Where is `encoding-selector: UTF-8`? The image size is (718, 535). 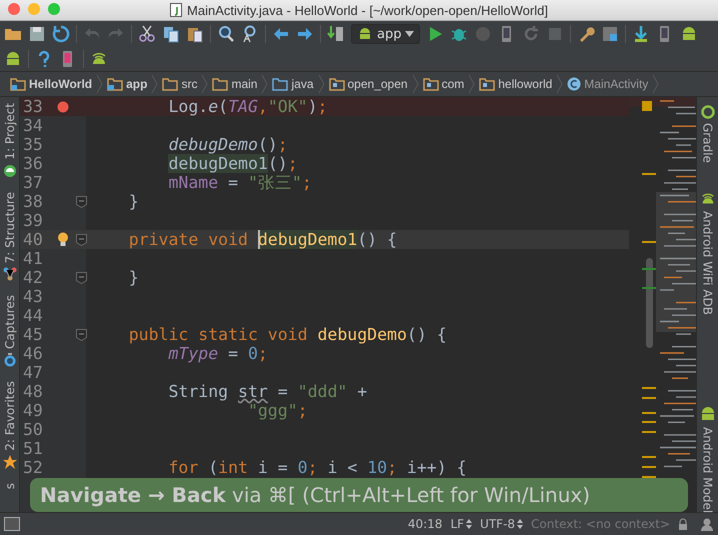
encoding-selector: UTF-8 is located at coordinates (502, 524).